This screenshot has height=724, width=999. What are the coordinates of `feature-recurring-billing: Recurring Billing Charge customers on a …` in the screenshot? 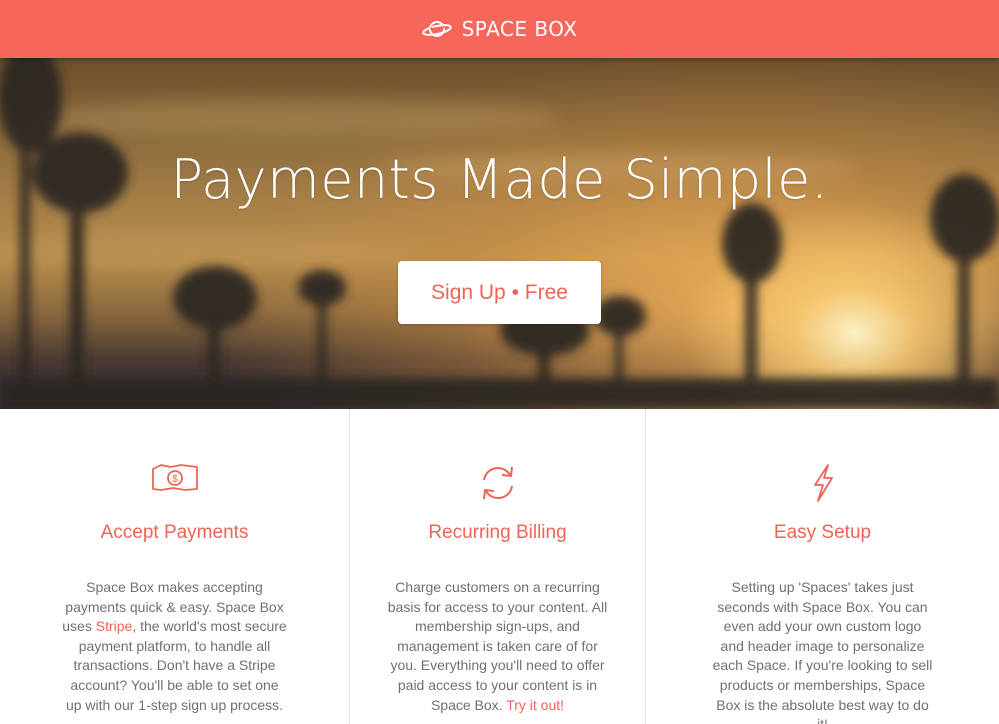 It's located at (498, 566).